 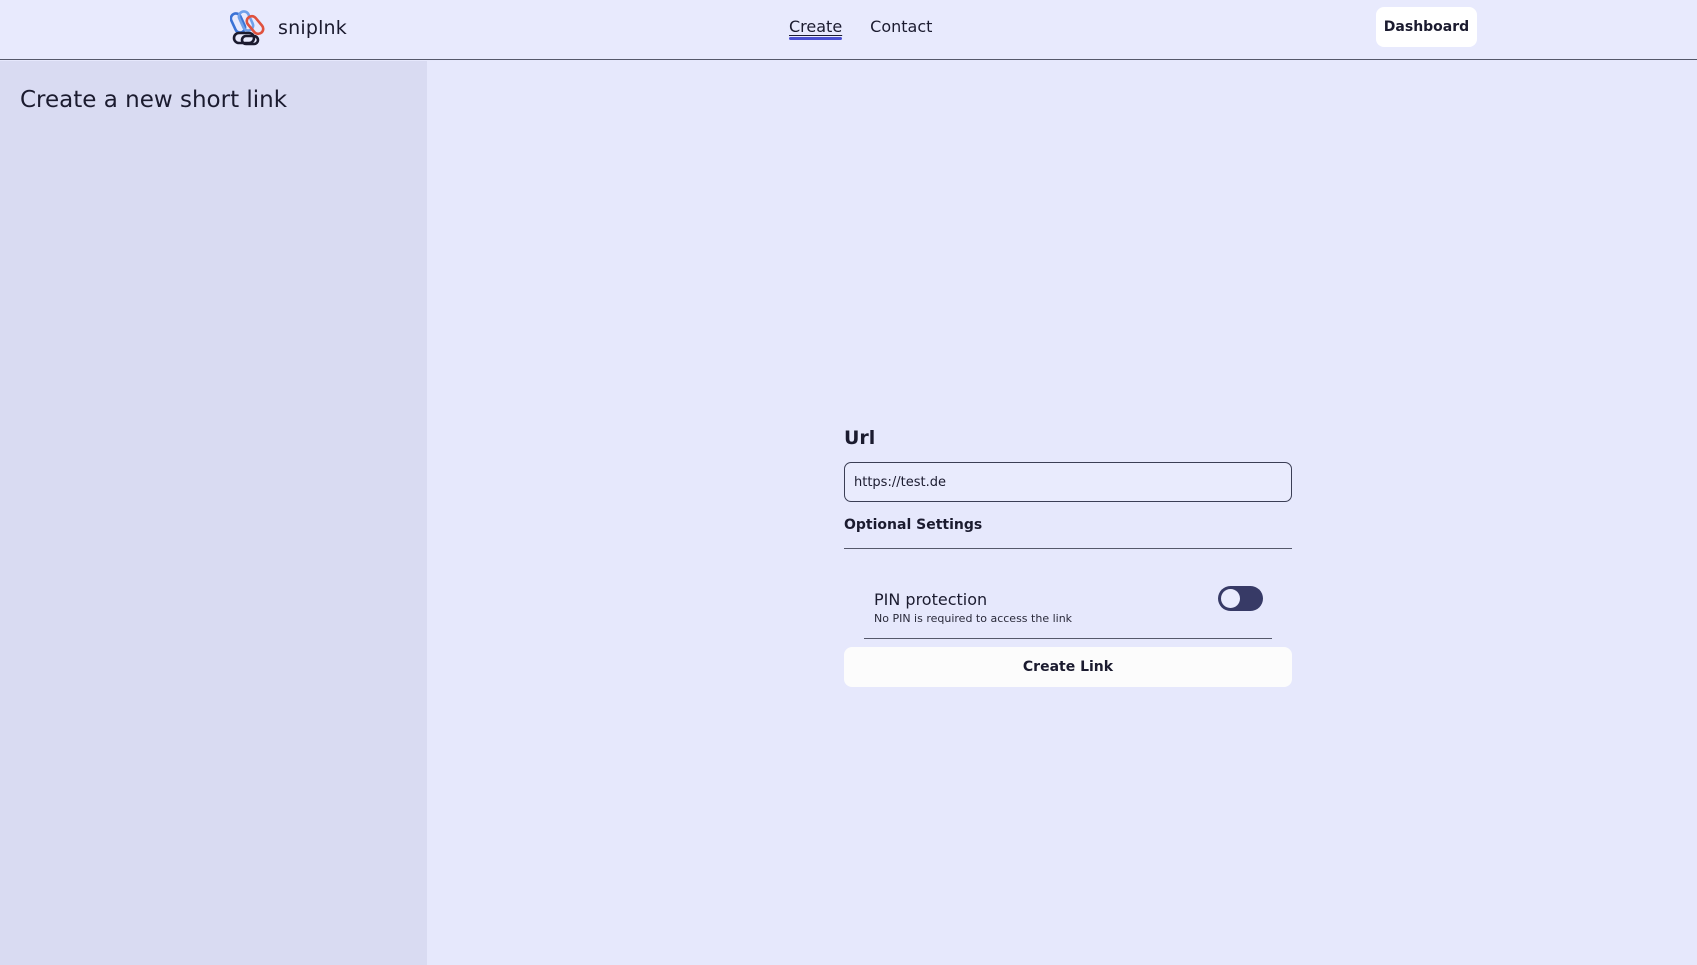 I want to click on brand-name: sniplnk, so click(x=313, y=28).